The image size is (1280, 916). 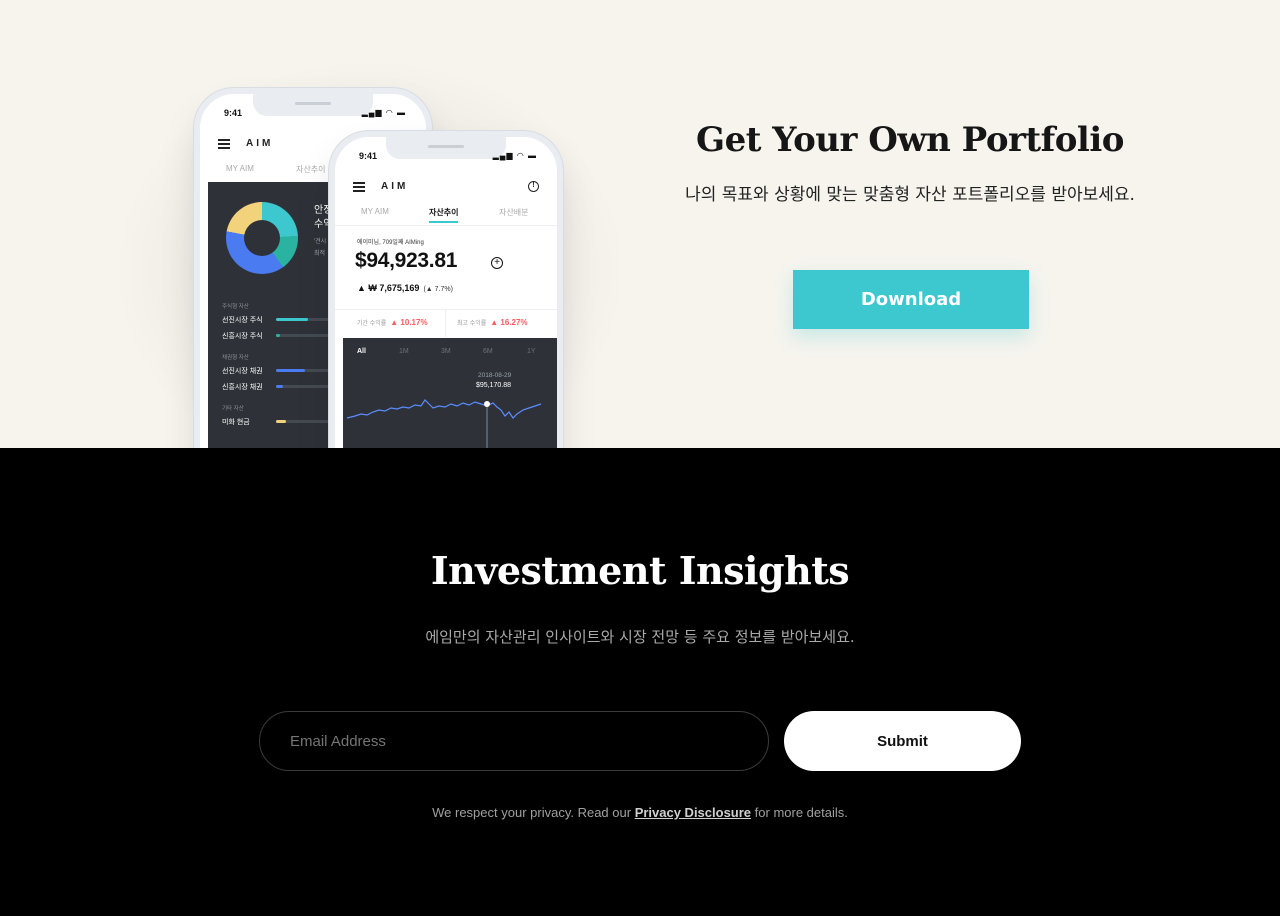 I want to click on tooltip-dot, so click(x=487, y=404).